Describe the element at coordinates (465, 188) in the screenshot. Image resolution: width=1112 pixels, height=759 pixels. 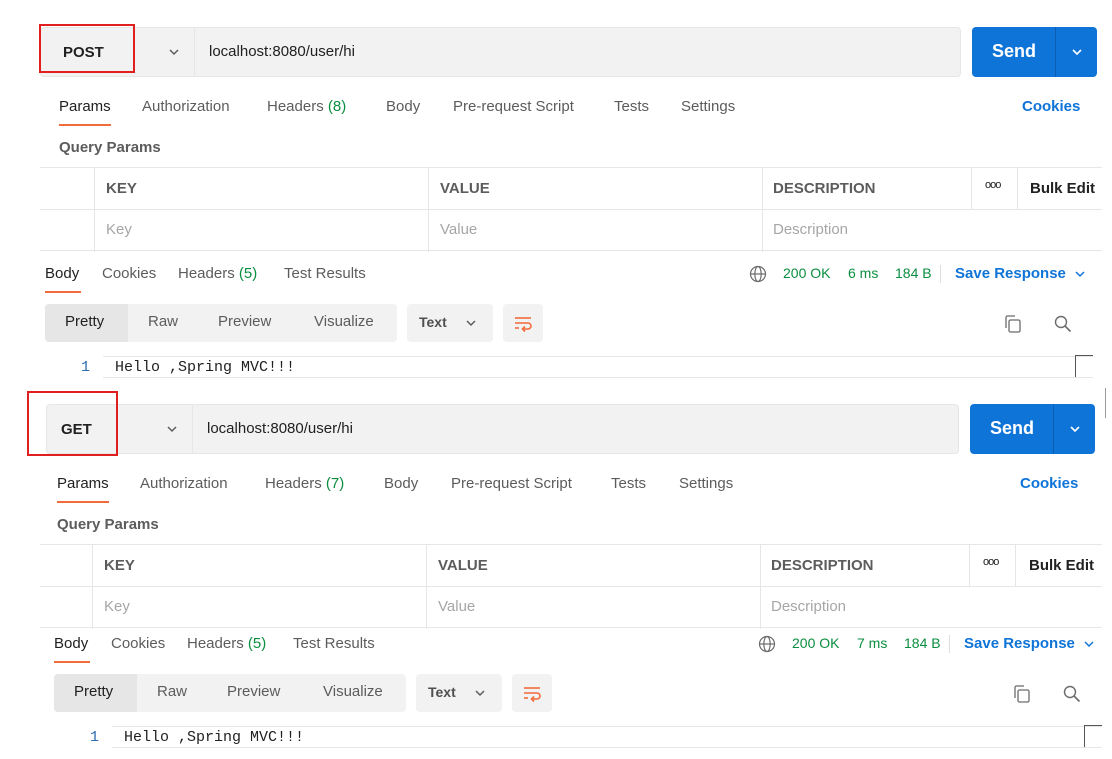
I see `column-header-value: VALUE` at that location.